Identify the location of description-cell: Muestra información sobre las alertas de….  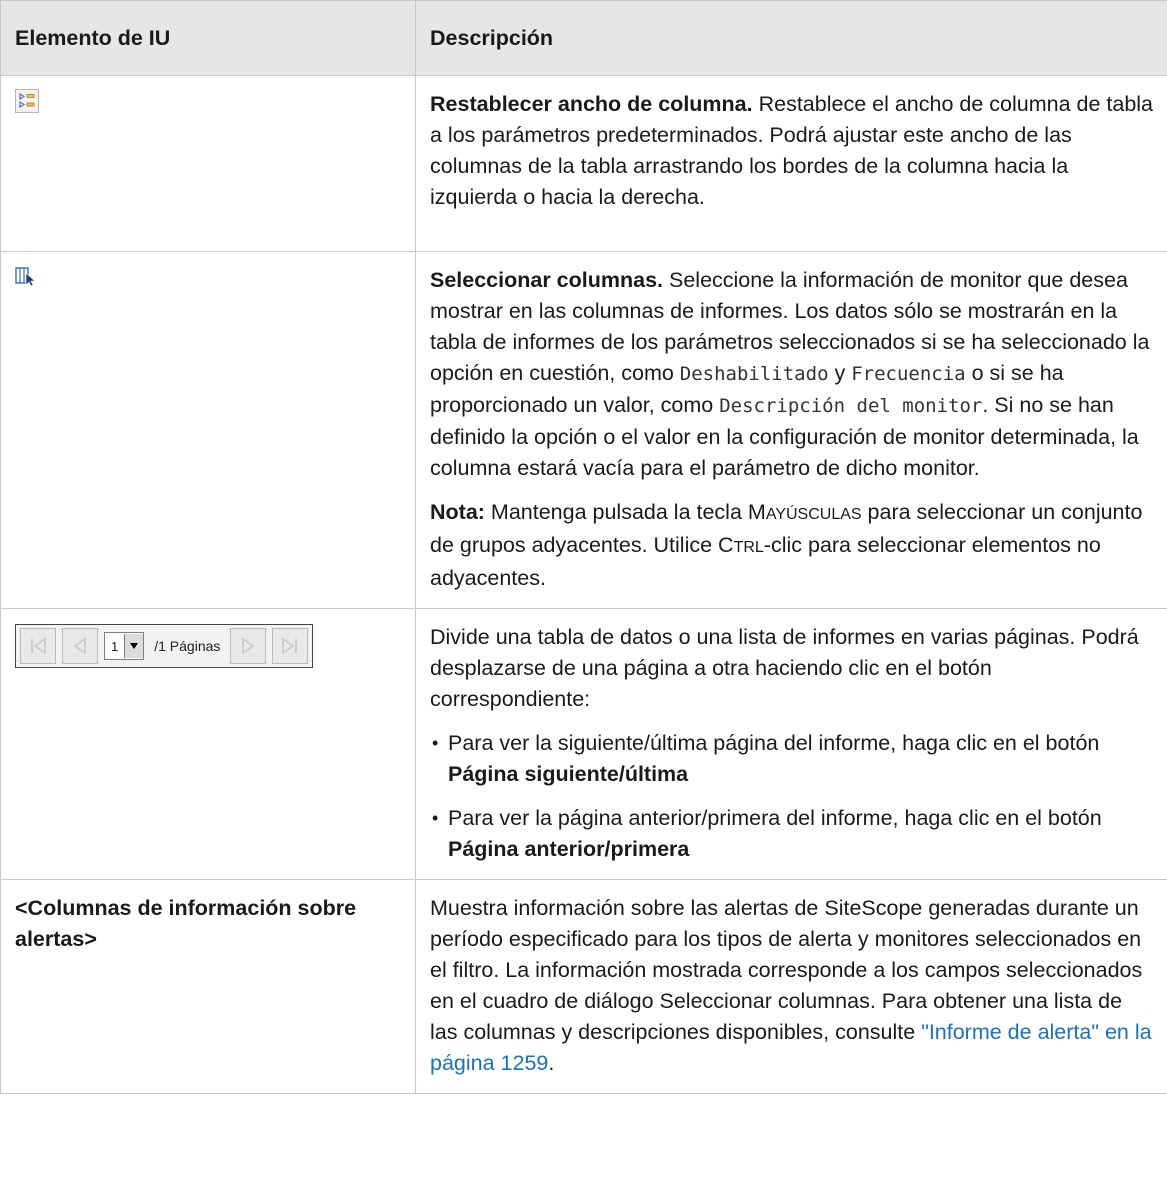
(791, 986).